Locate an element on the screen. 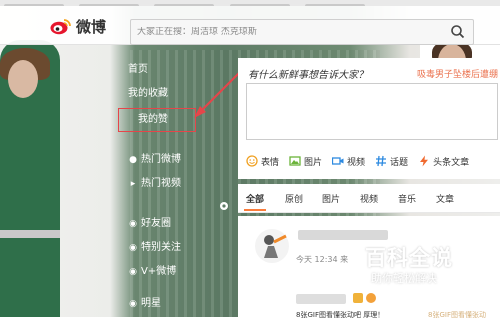  sidebar-item-special-follow: ◉ 特别关注 is located at coordinates (154, 248).